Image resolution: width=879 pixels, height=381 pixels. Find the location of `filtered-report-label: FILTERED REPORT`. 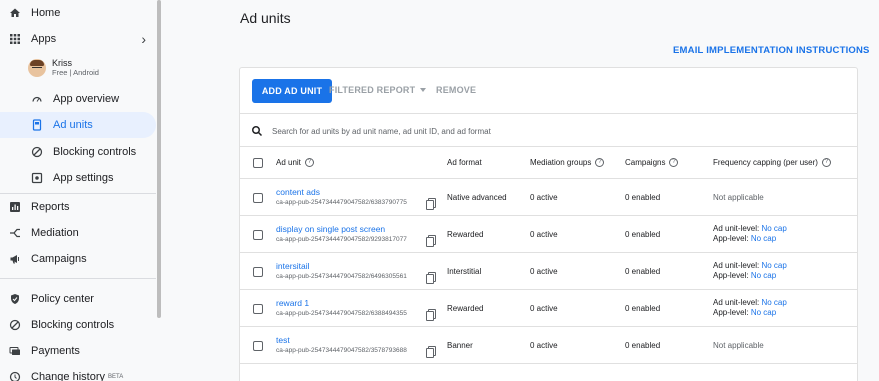

filtered-report-label: FILTERED REPORT is located at coordinates (372, 90).